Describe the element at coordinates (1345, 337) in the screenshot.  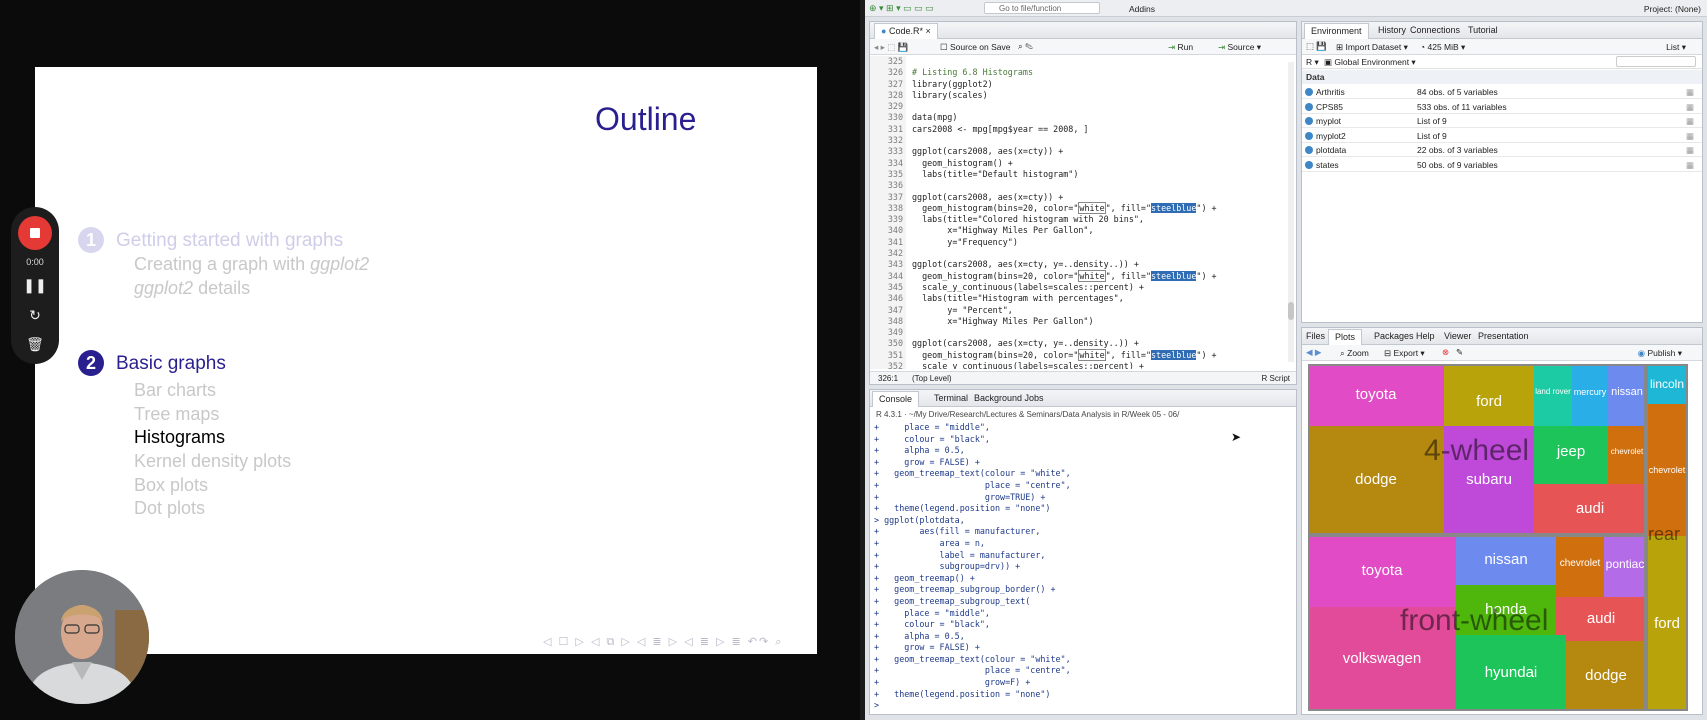
I see `tab-plots: Plots` at that location.